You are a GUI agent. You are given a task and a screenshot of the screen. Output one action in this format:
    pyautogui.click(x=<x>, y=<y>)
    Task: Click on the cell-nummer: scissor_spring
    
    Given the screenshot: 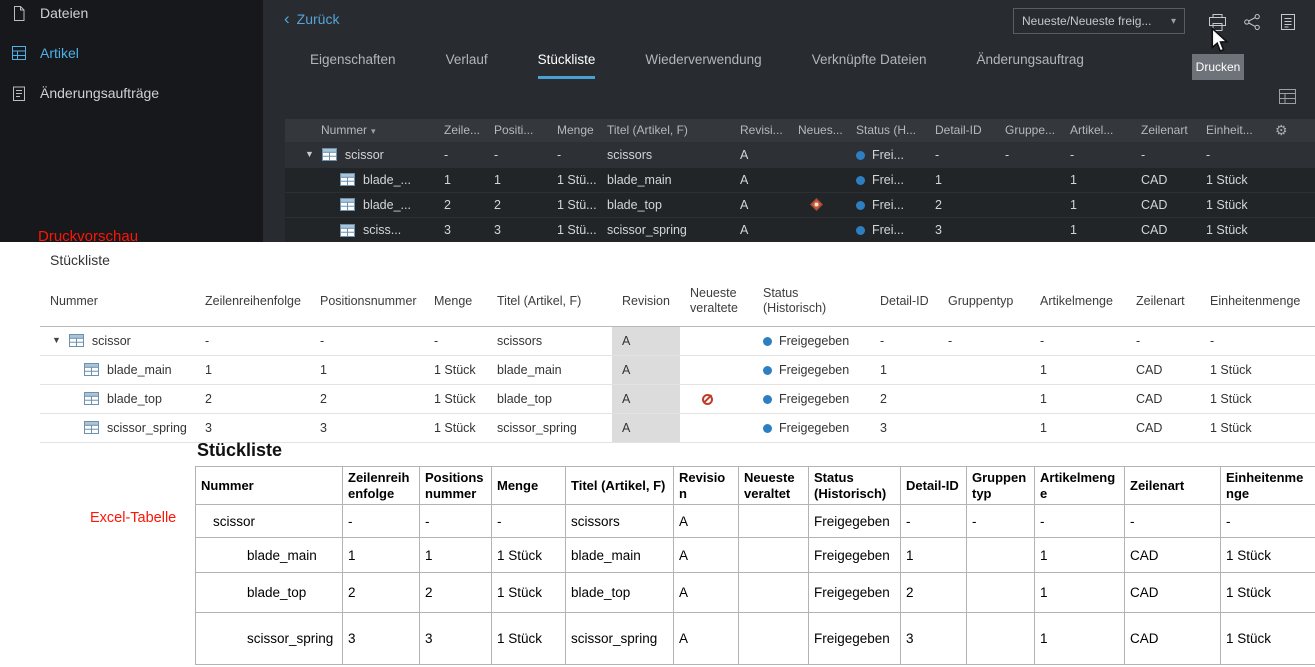 What is the action you would take?
    pyautogui.click(x=117, y=428)
    